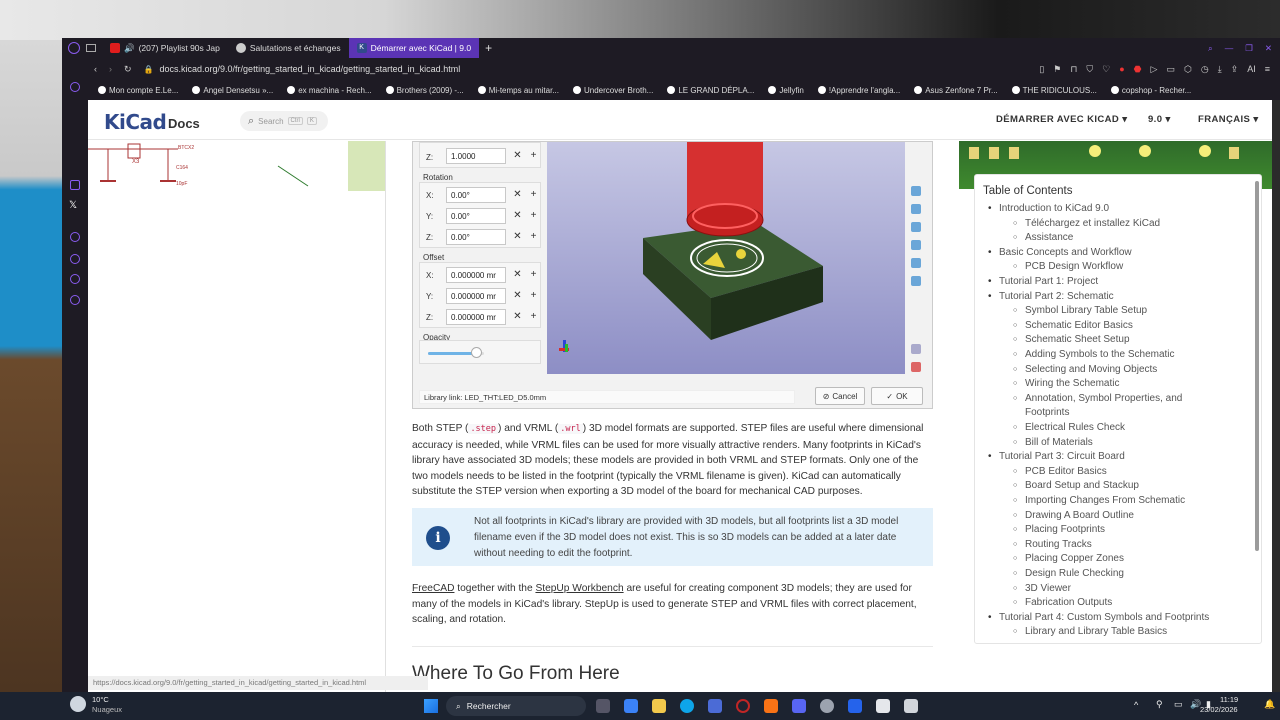 The image size is (1280, 720). I want to click on edge-icon, so click(687, 706).